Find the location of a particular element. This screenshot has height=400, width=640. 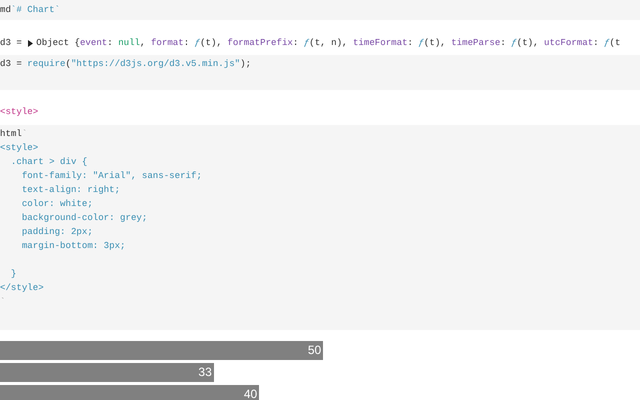

bar: 40 is located at coordinates (130, 392).